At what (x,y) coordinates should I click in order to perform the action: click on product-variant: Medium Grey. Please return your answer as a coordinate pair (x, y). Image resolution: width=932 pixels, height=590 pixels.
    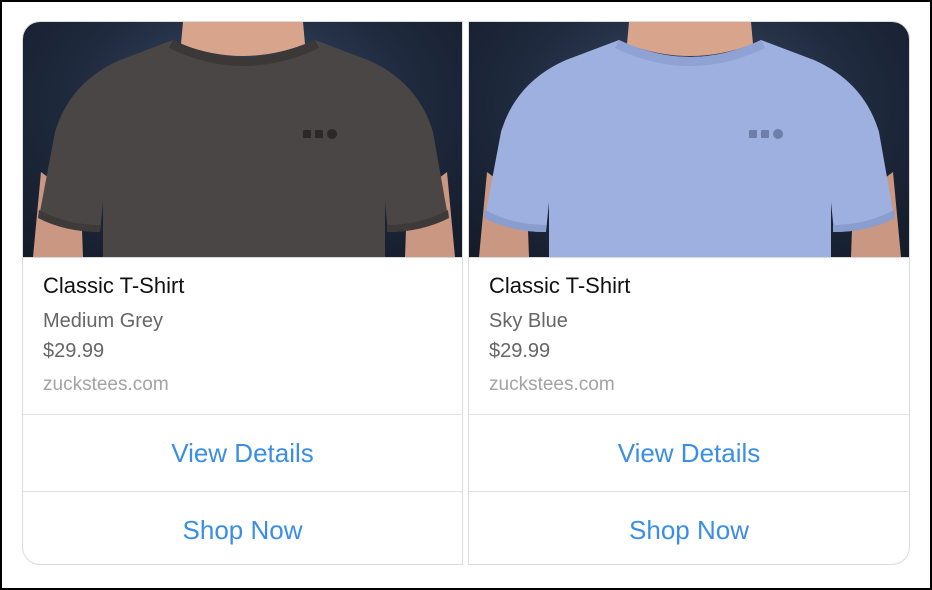
    Looking at the image, I should click on (103, 321).